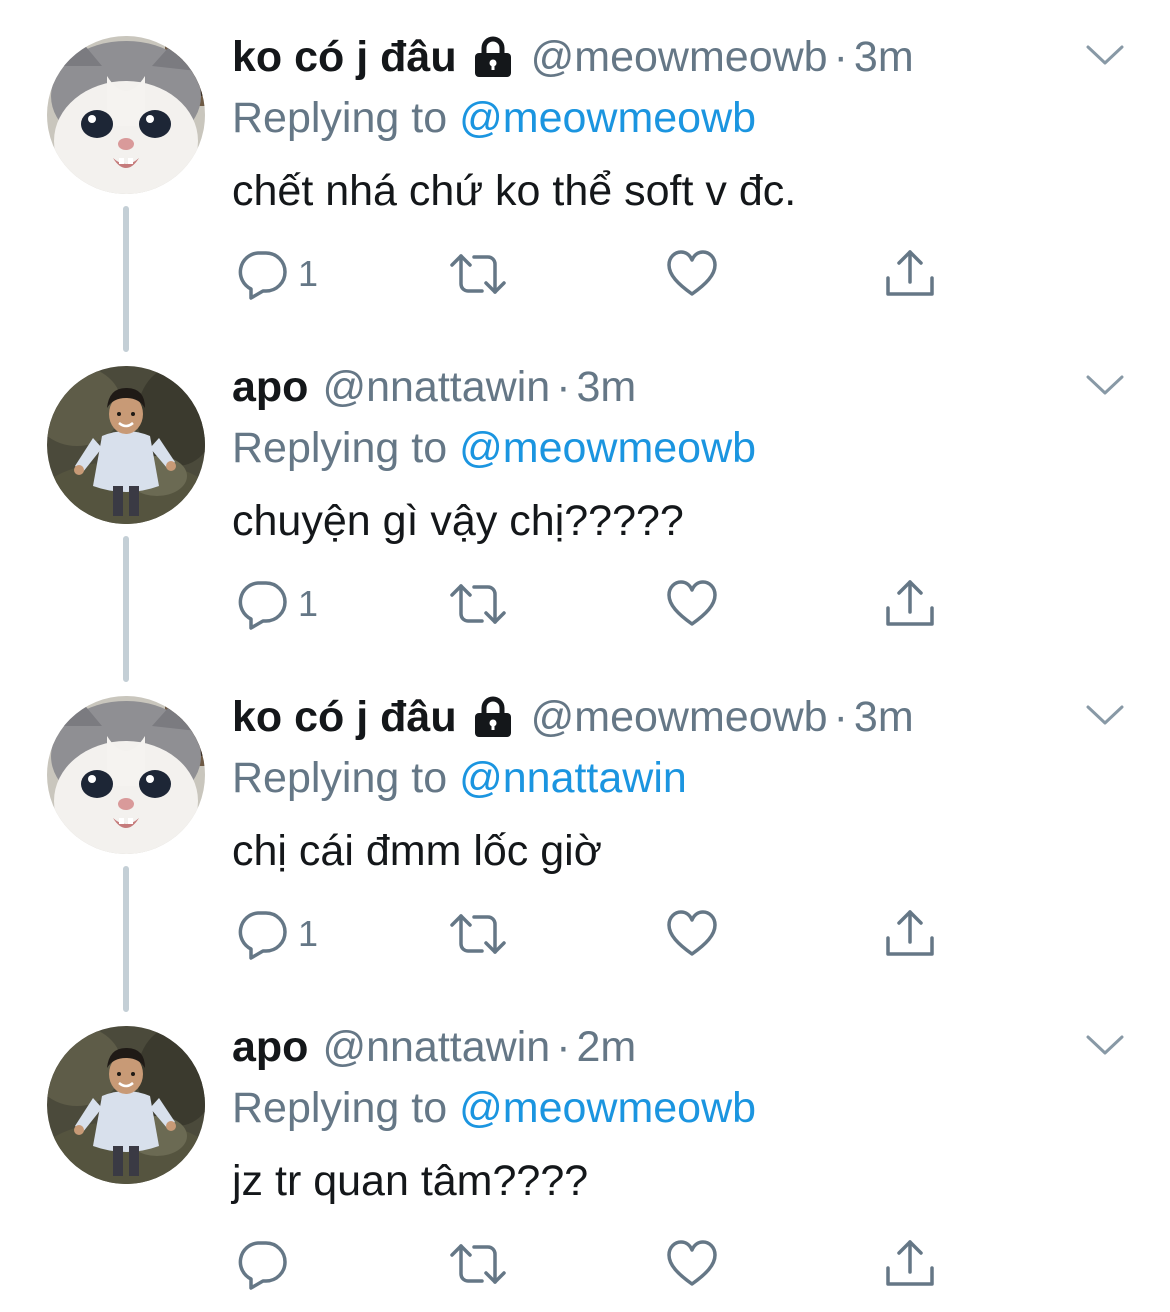  I want to click on tweet-header: apo @nnattawin · 3m, so click(434, 387).